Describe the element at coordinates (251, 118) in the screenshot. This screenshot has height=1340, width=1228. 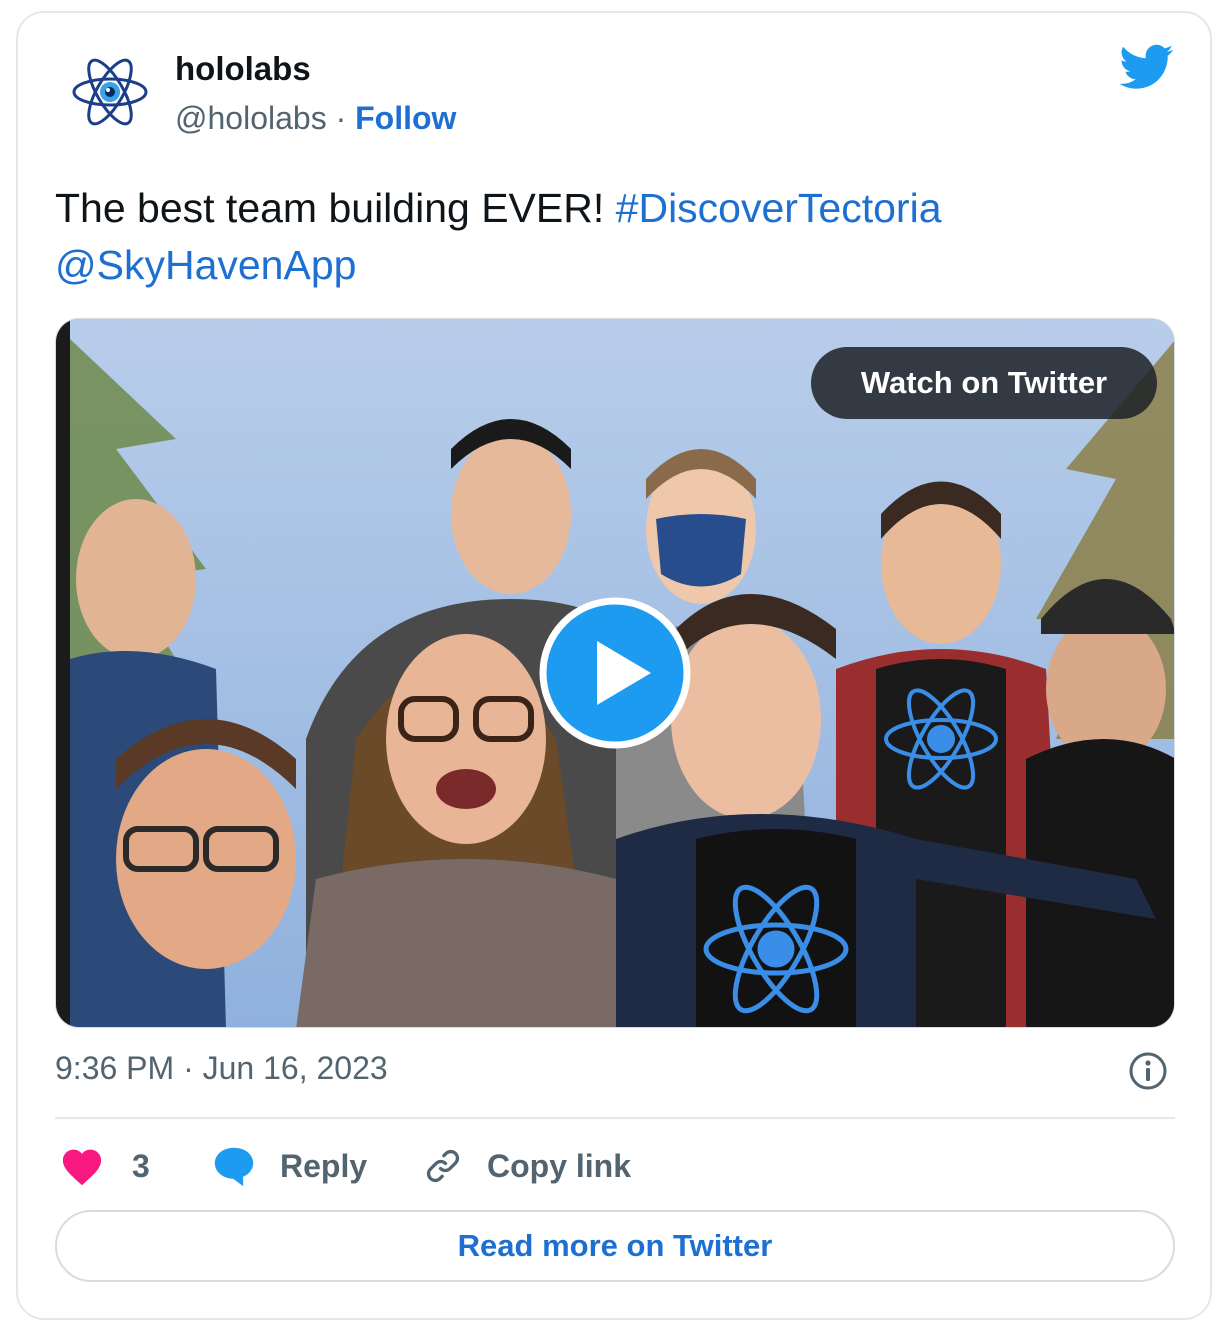
I see `author-handle: @hololabs` at that location.